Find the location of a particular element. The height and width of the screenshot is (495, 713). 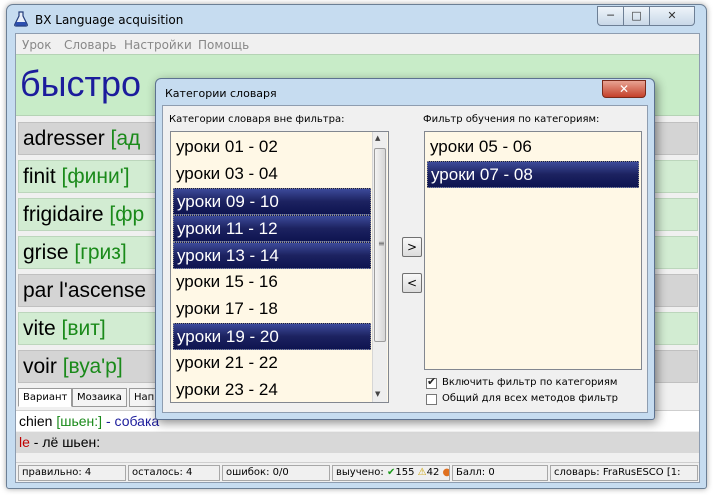

list-item: уроки 09 - 10 is located at coordinates (272, 201).